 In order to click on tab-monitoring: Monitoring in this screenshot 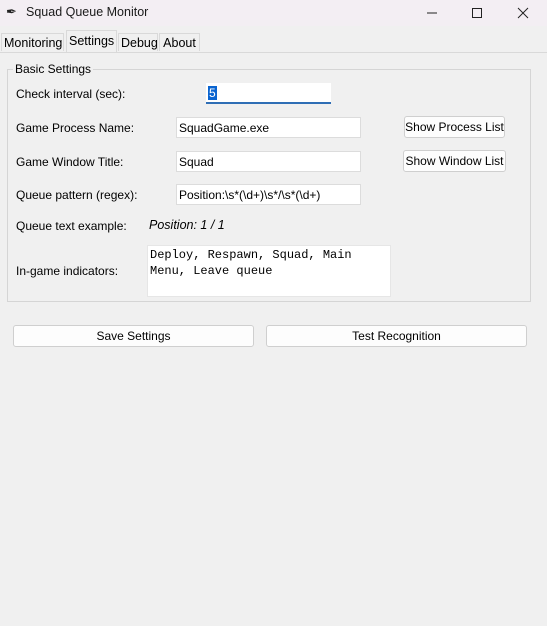, I will do `click(32, 42)`.